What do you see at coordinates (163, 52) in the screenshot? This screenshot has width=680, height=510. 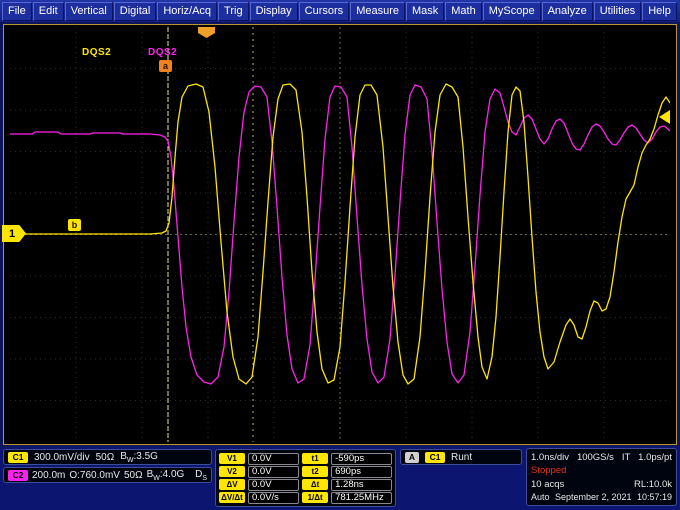 I see `ch2-waveform-label: DQS2` at bounding box center [163, 52].